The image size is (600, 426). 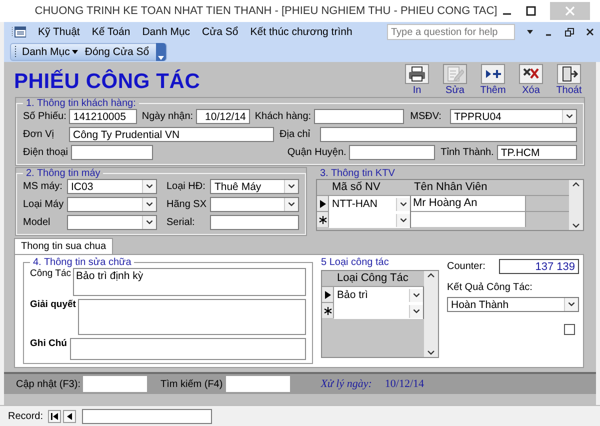 I want to click on field-label: Loại Máy, so click(x=44, y=204).